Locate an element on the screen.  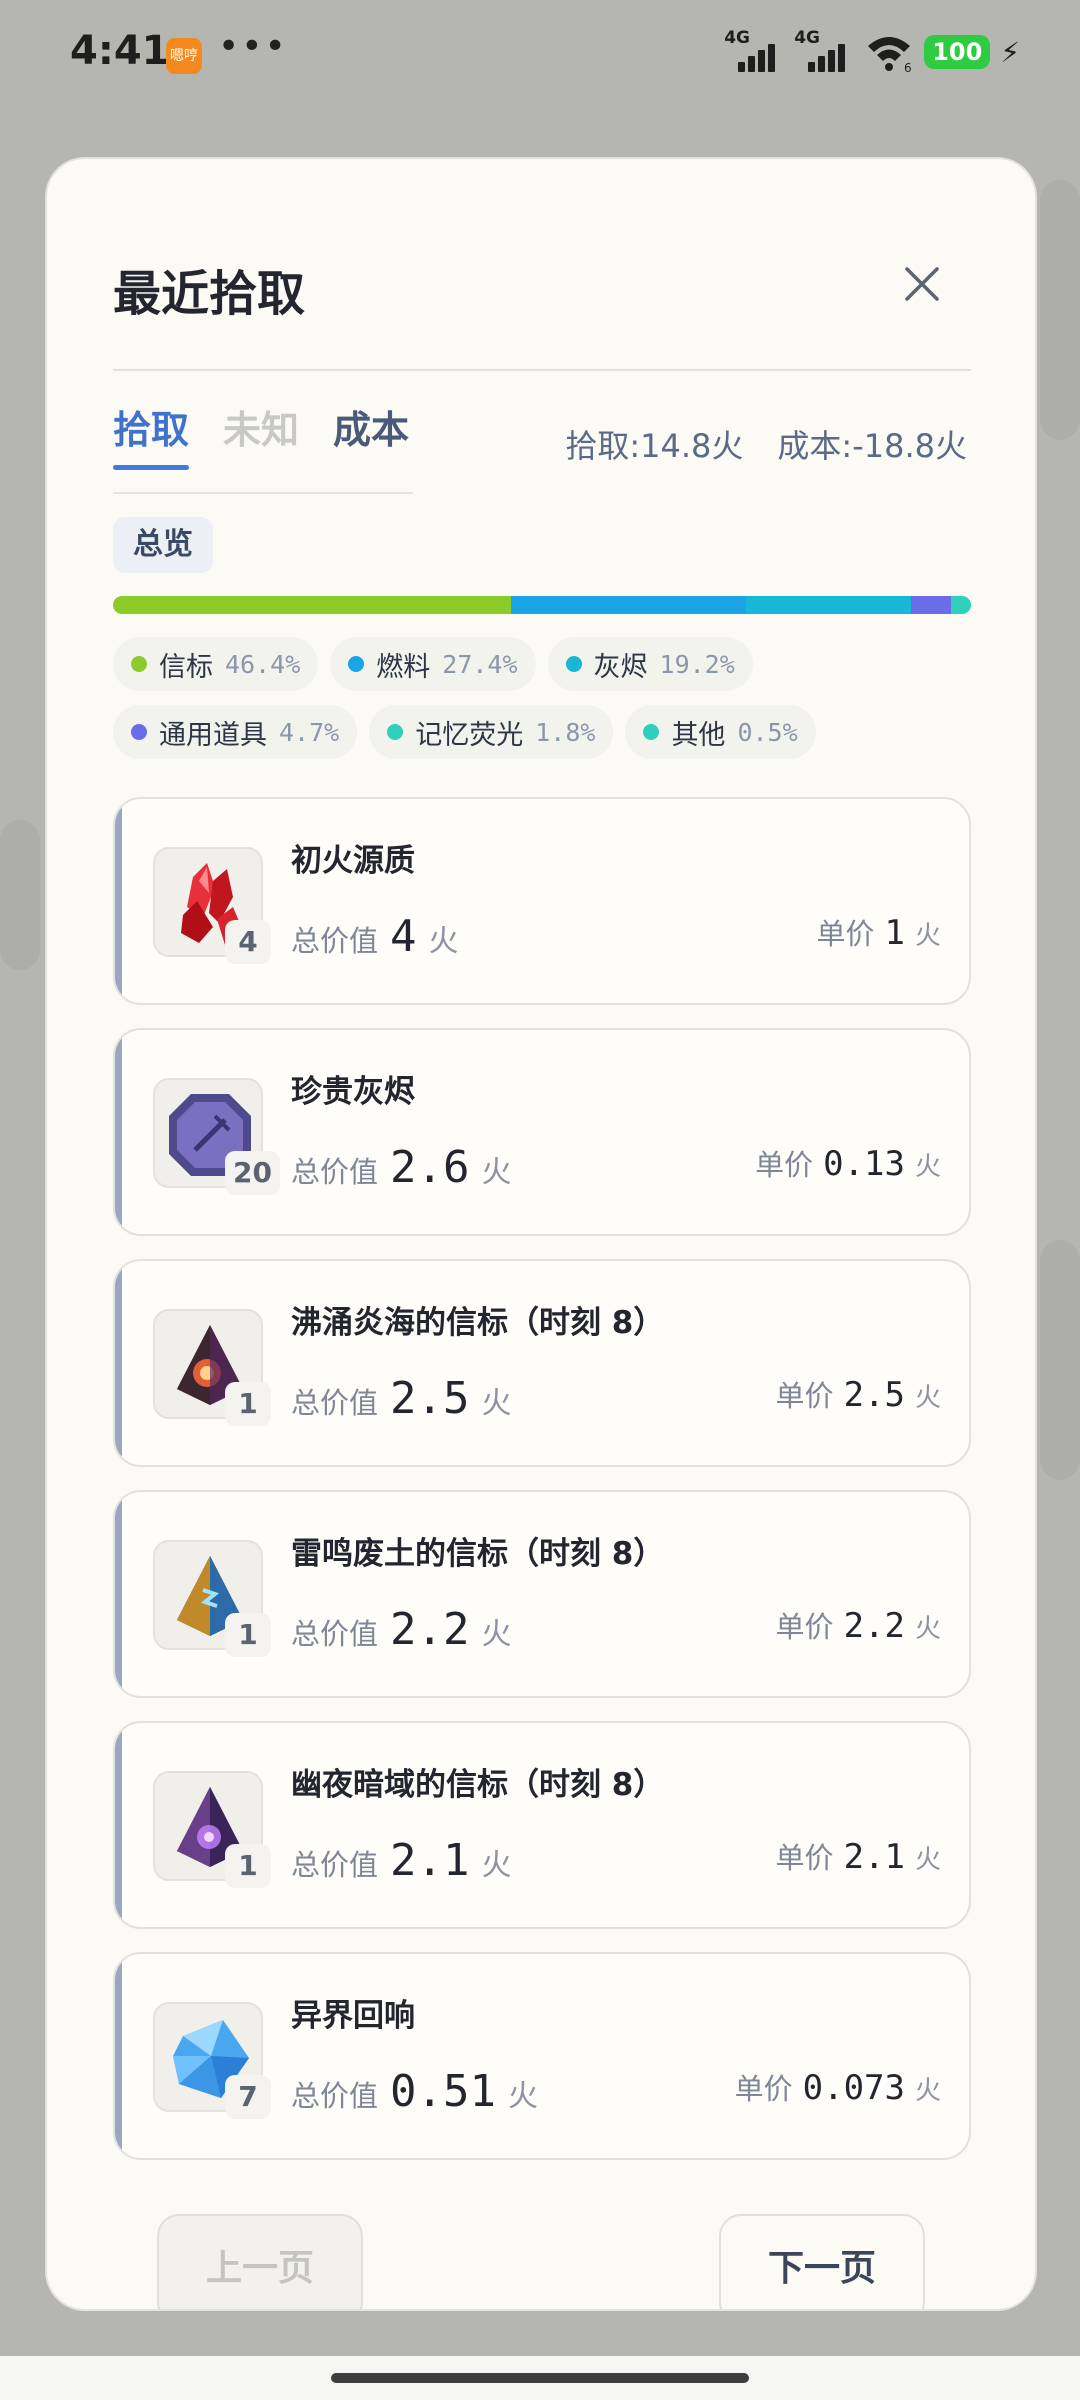
total-value-number: 2.6 is located at coordinates (430, 1167).